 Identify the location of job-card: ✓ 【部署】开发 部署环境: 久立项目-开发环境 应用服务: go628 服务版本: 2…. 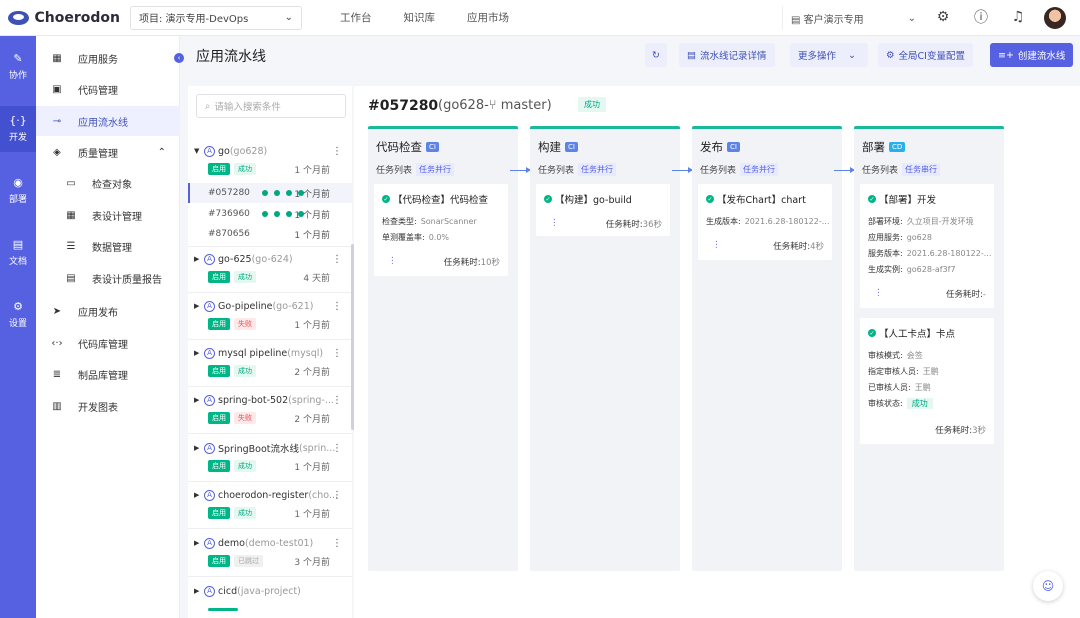
(927, 246).